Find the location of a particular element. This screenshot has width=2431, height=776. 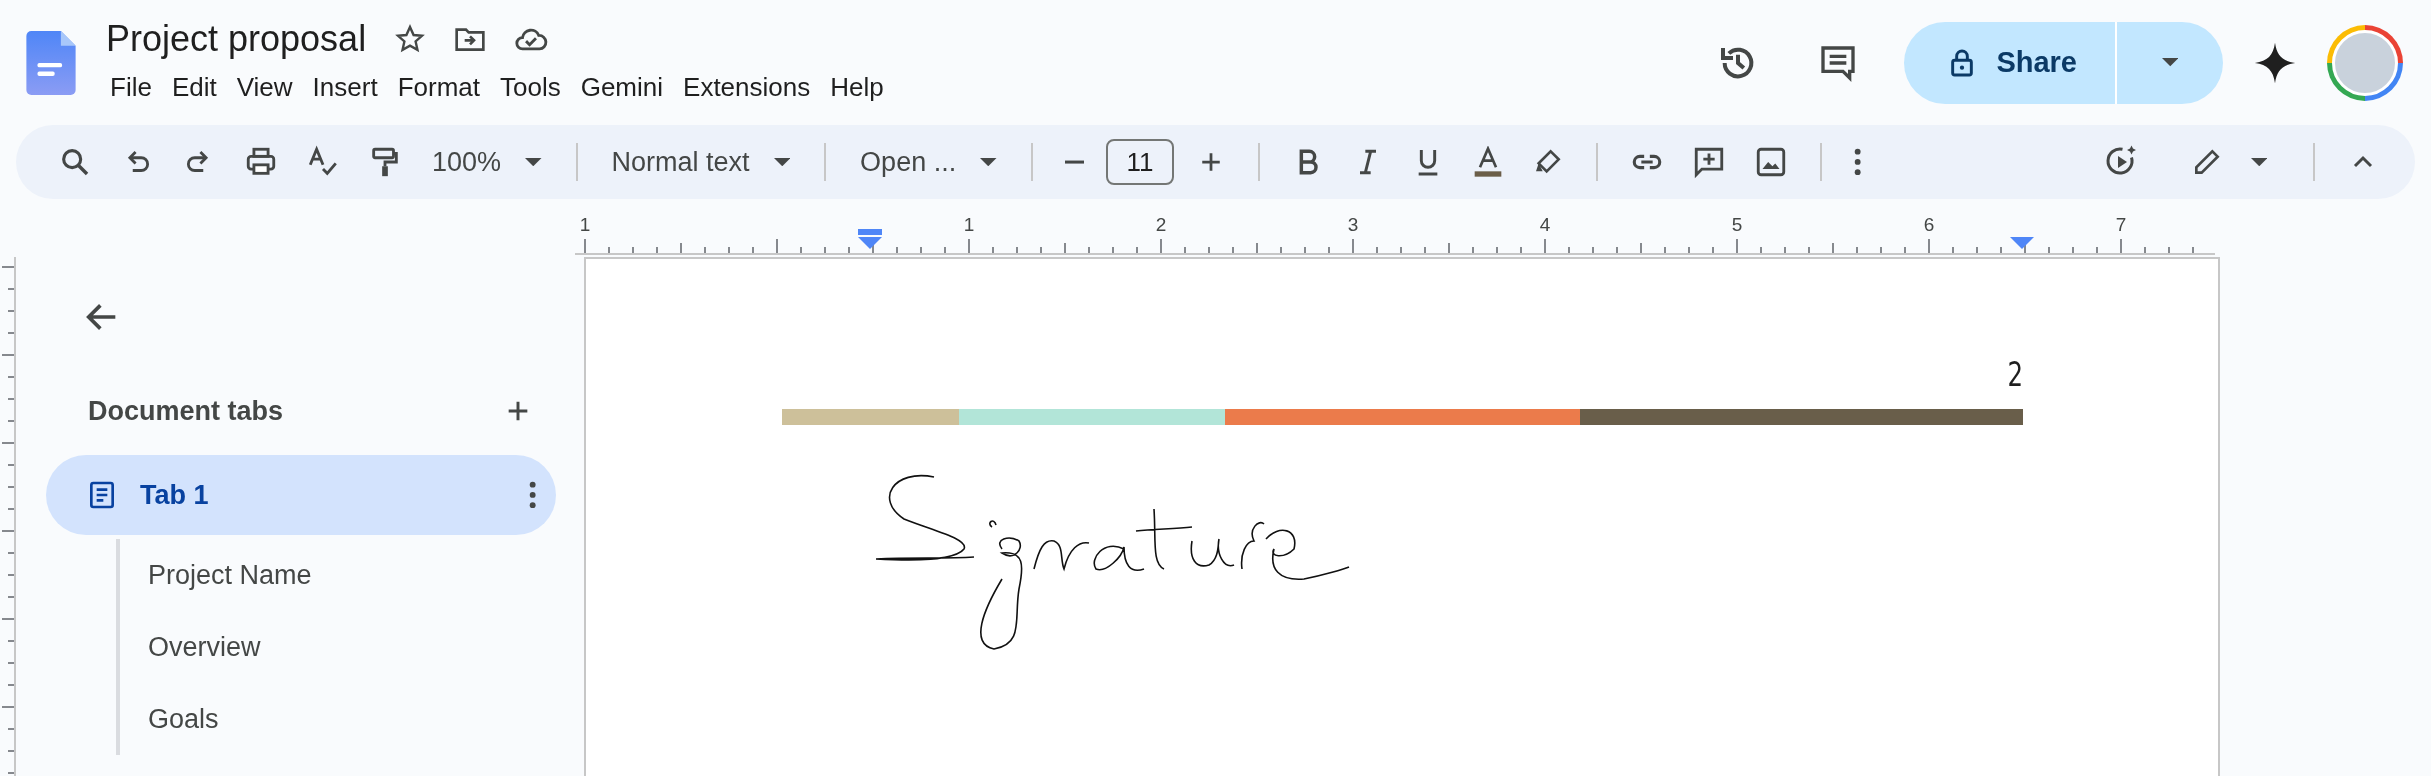

ruler-number: 3 is located at coordinates (1353, 224).